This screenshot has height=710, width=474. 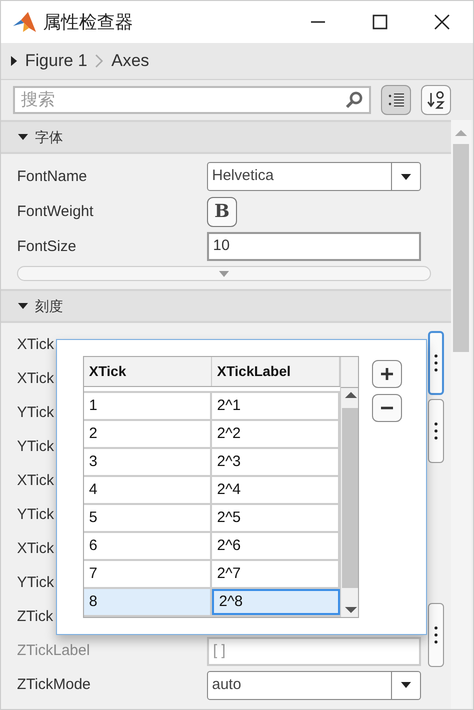 What do you see at coordinates (314, 246) in the screenshot?
I see `text-field: 10` at bounding box center [314, 246].